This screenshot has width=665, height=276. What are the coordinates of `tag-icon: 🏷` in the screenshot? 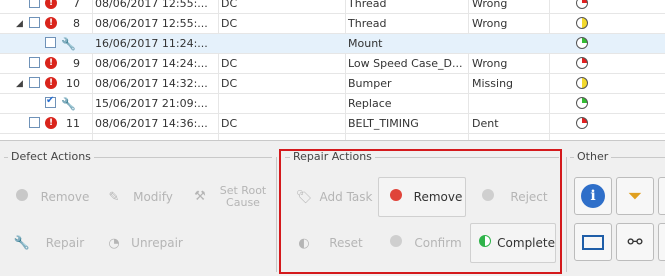 It's located at (304, 197).